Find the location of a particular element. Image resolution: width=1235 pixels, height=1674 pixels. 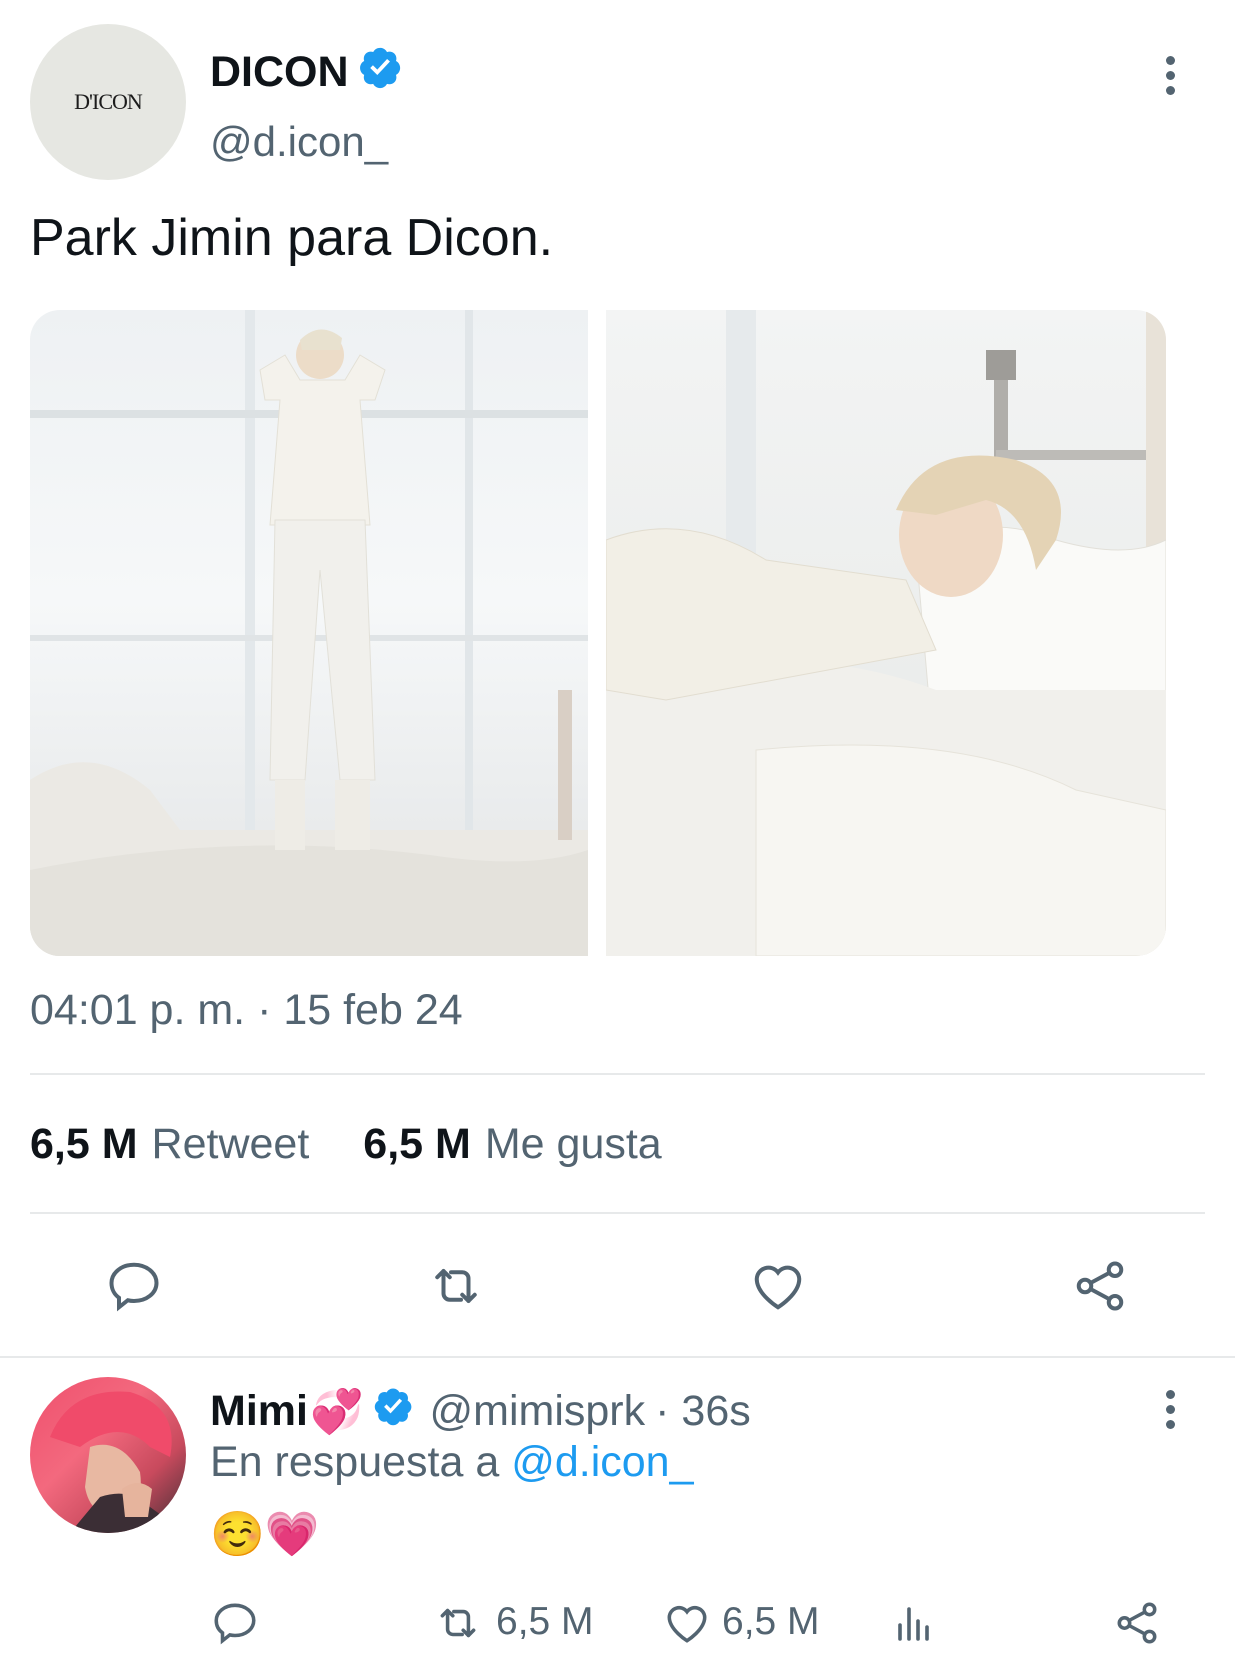

tweet-stats: 6,5 M Retweet 6,5 M Me gusta is located at coordinates (346, 1144).